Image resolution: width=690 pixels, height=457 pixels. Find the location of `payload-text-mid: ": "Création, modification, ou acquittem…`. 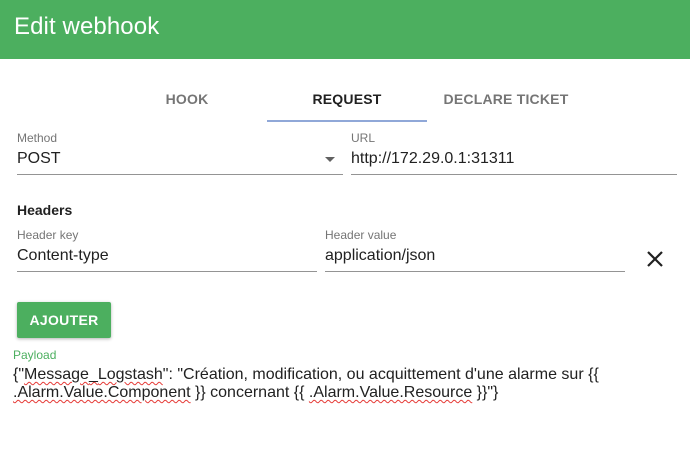

payload-text-mid: ": "Création, modification, ou acquittem… is located at coordinates (380, 374).